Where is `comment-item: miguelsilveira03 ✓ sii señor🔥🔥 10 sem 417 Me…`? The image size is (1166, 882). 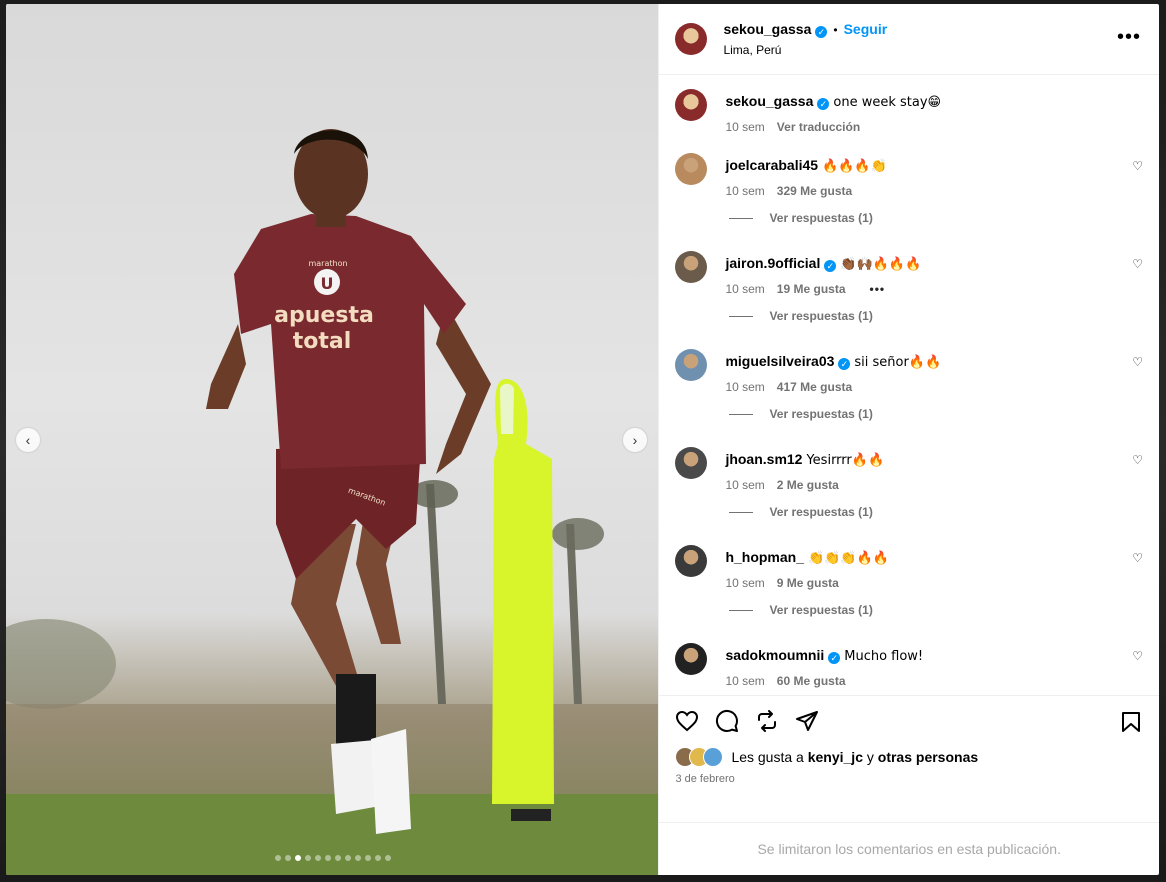
comment-item: miguelsilveira03 ✓ sii señor🔥🔥 10 sem 417 Me… is located at coordinates (909, 384).